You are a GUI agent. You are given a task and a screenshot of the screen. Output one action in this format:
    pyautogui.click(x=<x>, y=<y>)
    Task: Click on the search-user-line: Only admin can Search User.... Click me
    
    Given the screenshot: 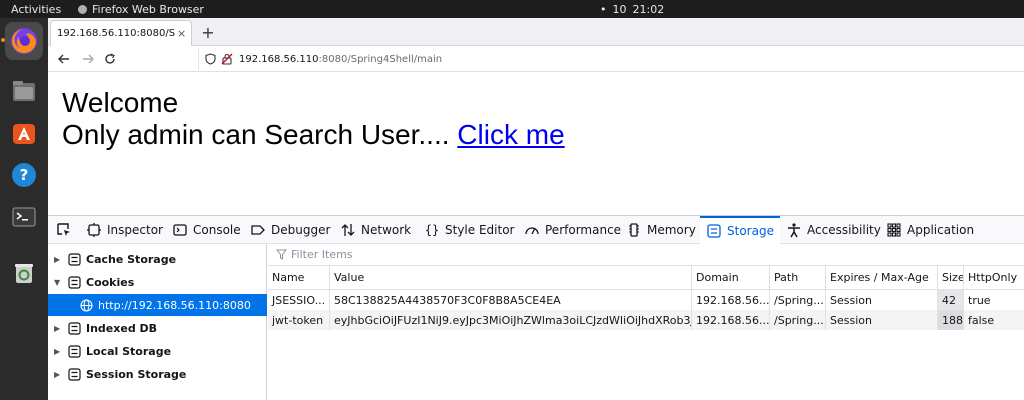 What is the action you would take?
    pyautogui.click(x=313, y=135)
    